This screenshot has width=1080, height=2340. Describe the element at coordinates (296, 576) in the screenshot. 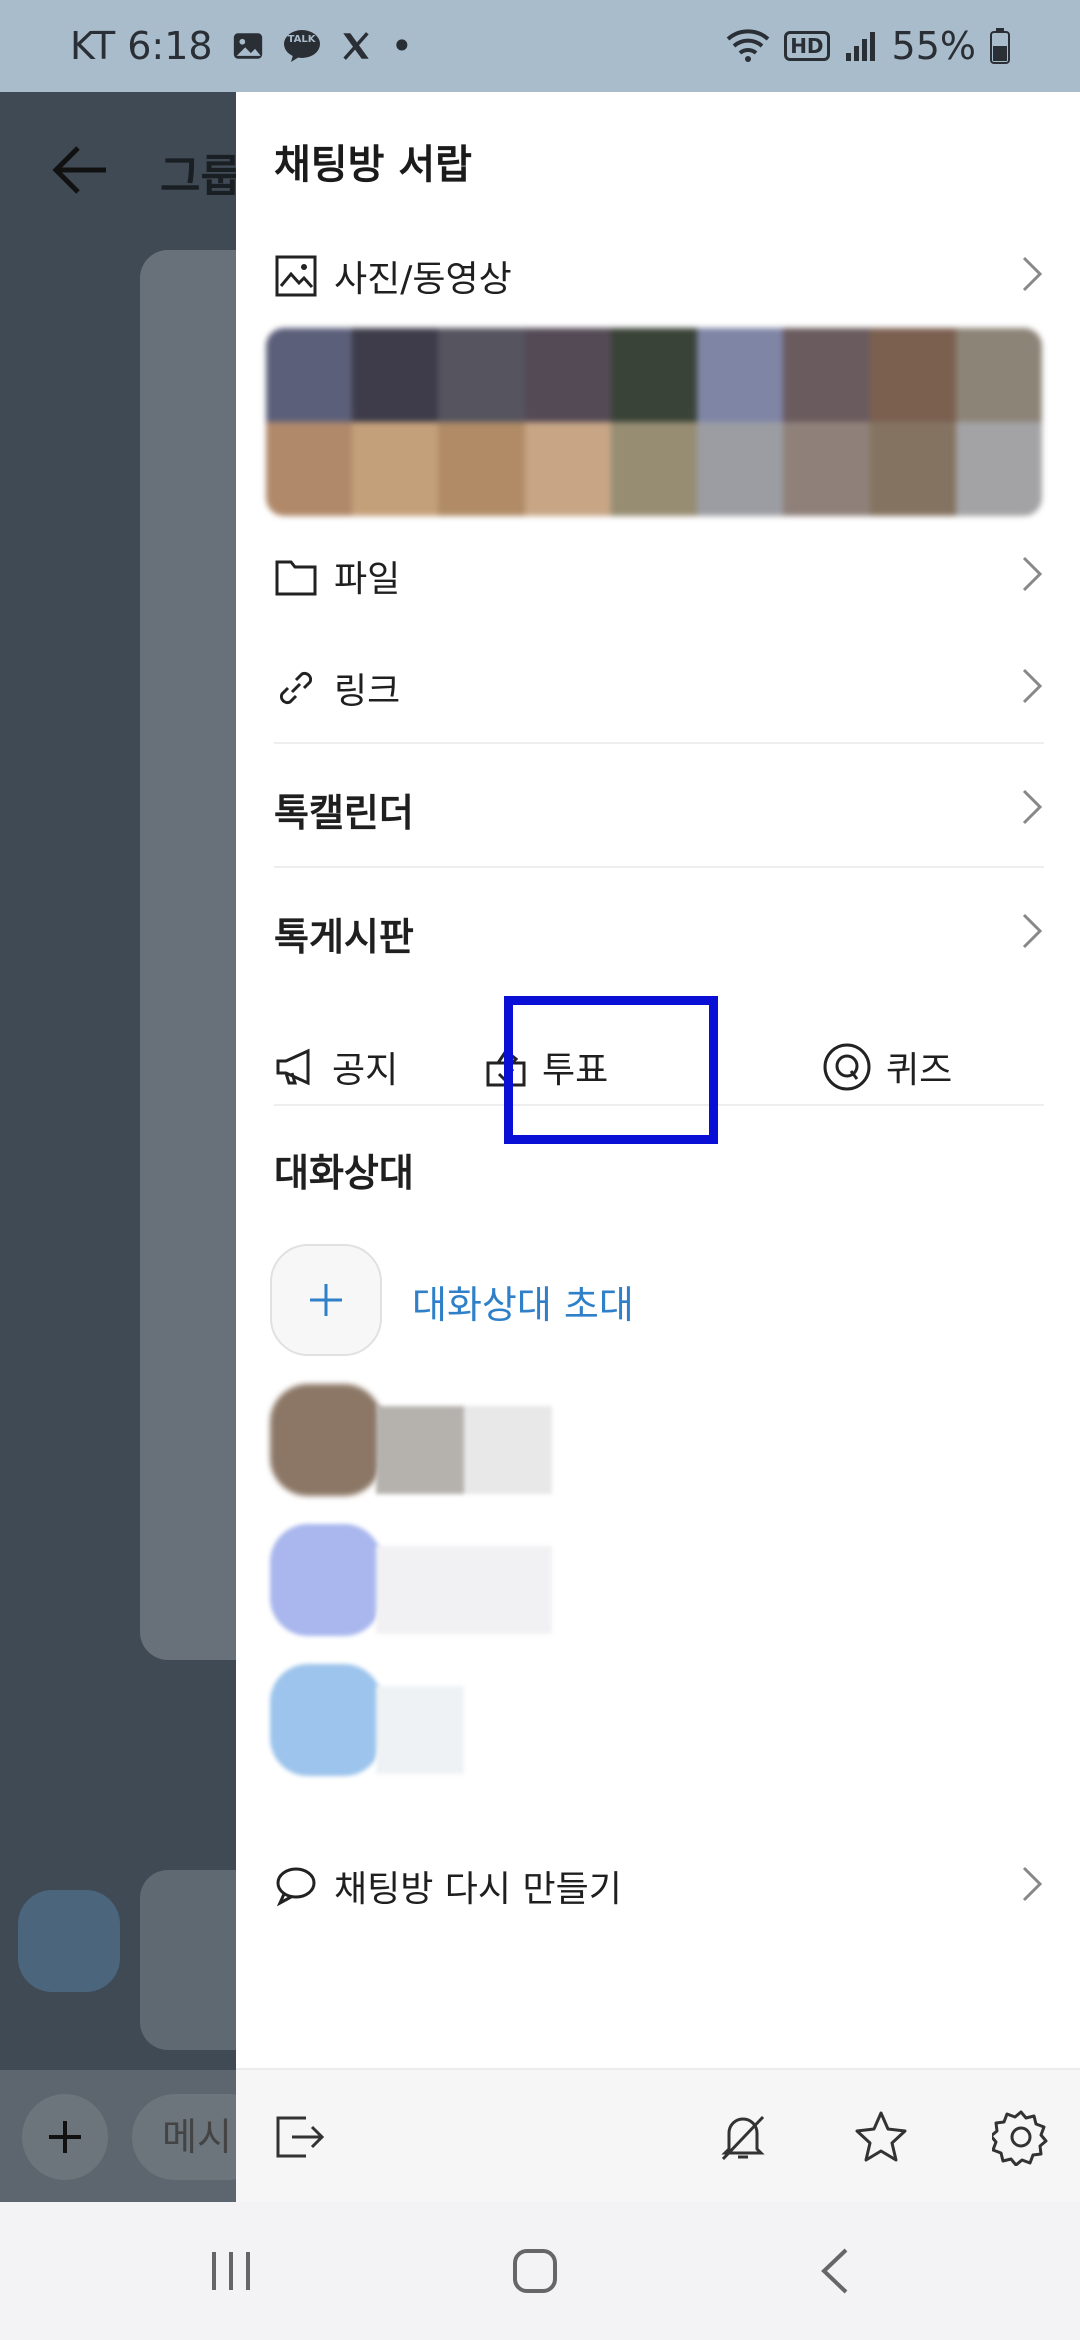

I see `folder-icon` at that location.